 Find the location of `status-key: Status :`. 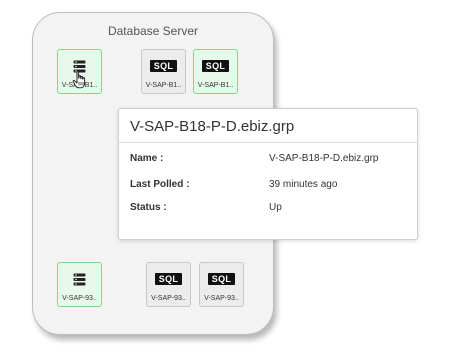

status-key: Status : is located at coordinates (148, 207).